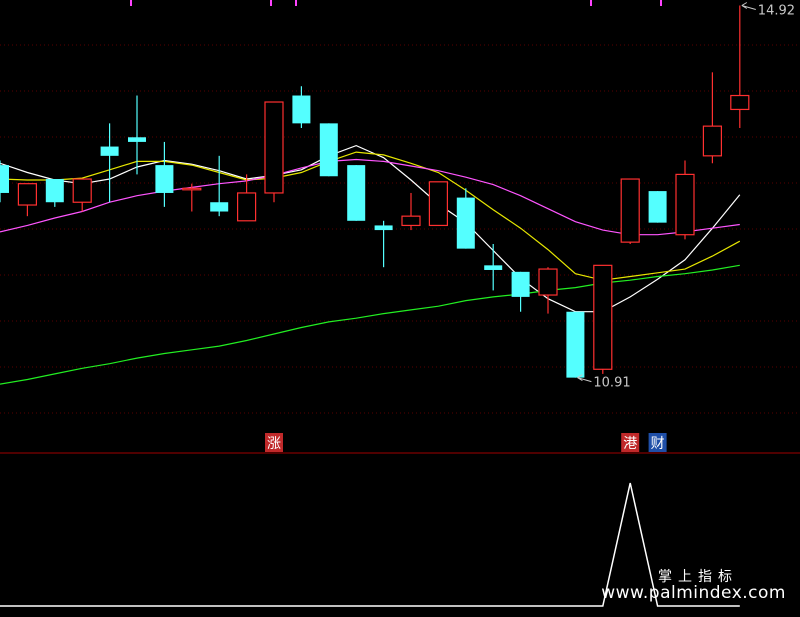 This screenshot has width=800, height=617. I want to click on signal-tags: 涨 港财, so click(466, 442).